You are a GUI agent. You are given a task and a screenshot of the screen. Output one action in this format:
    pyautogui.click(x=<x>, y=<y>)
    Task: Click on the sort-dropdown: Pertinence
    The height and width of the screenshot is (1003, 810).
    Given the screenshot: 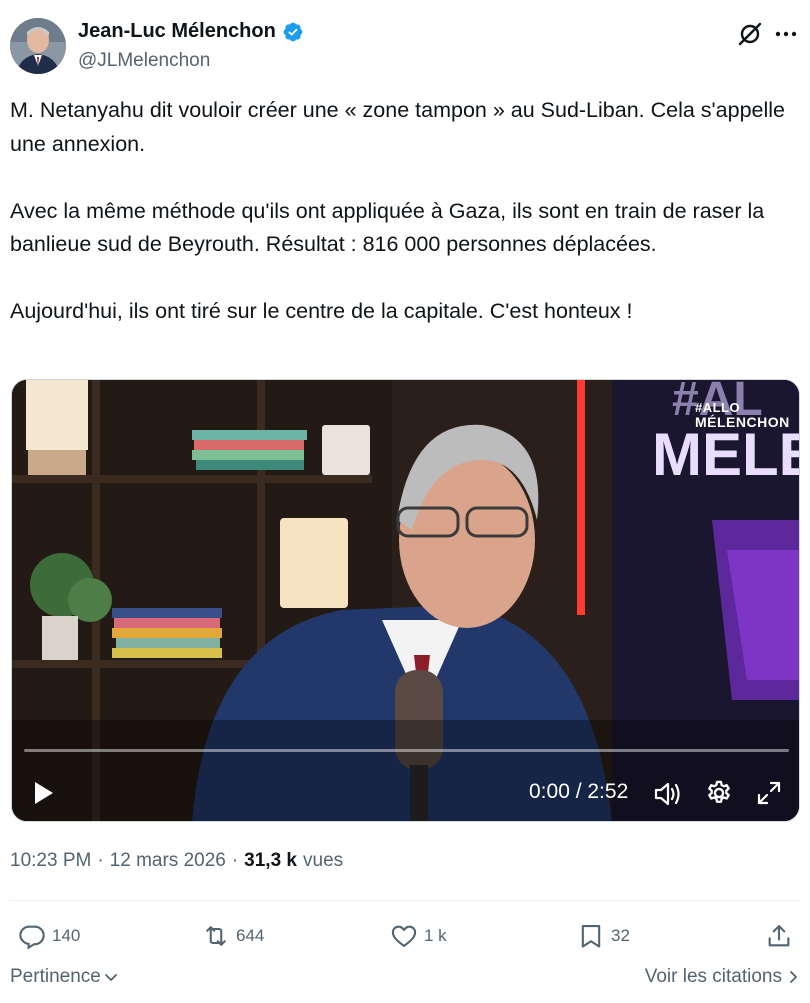 What is the action you would take?
    pyautogui.click(x=64, y=977)
    